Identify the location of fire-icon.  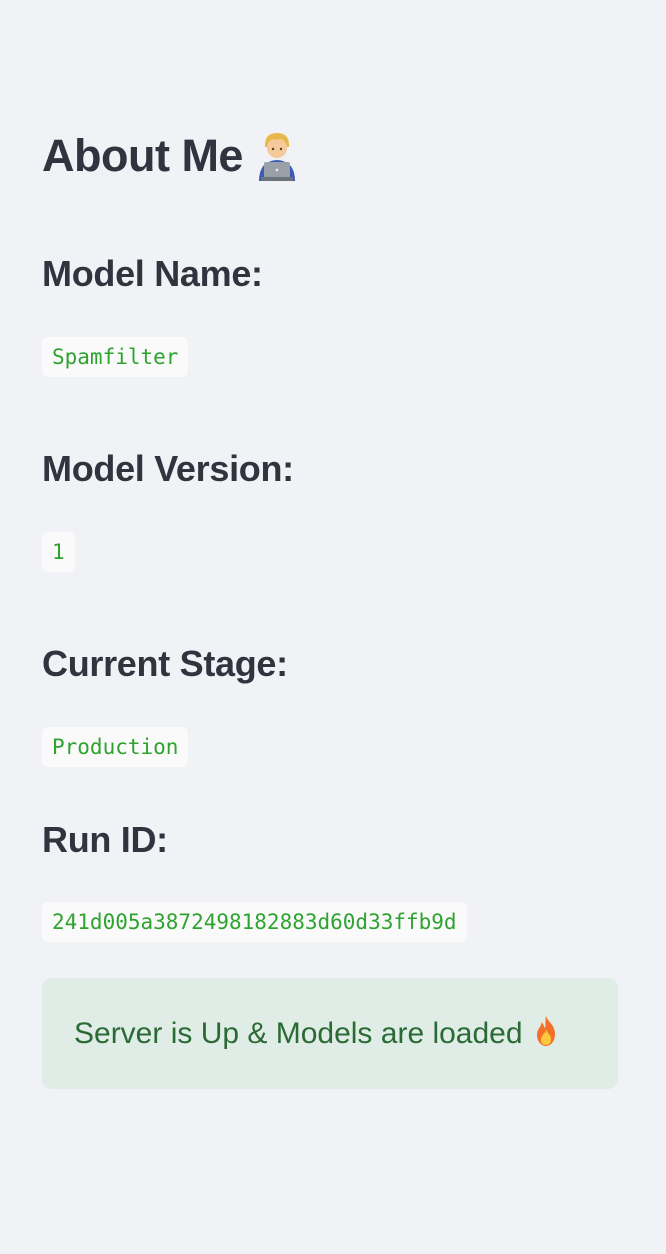
(546, 1031).